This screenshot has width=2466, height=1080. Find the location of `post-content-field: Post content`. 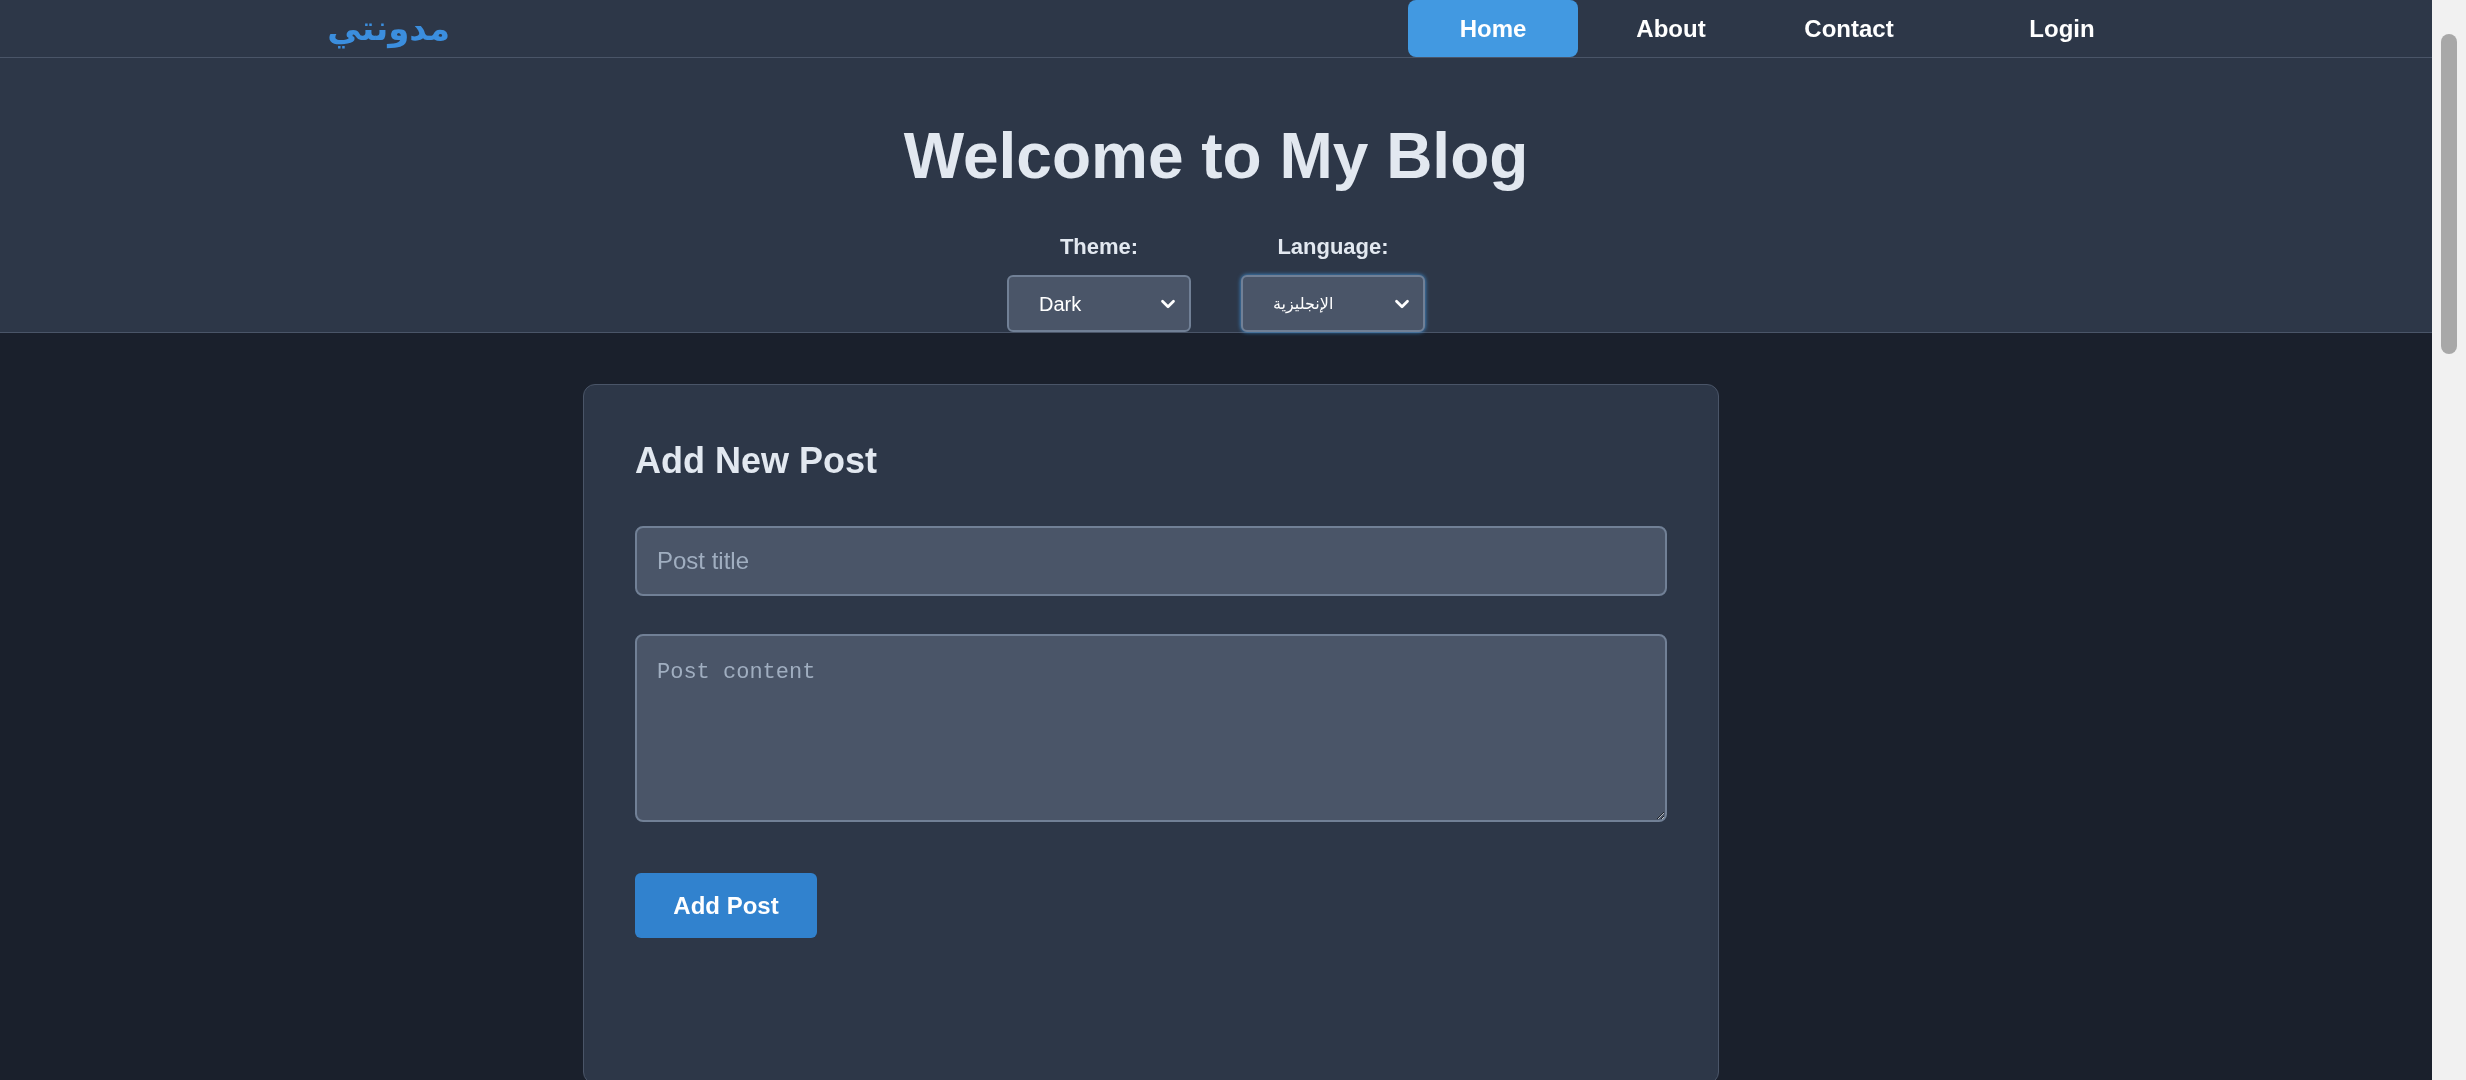

post-content-field: Post content is located at coordinates (1151, 728).